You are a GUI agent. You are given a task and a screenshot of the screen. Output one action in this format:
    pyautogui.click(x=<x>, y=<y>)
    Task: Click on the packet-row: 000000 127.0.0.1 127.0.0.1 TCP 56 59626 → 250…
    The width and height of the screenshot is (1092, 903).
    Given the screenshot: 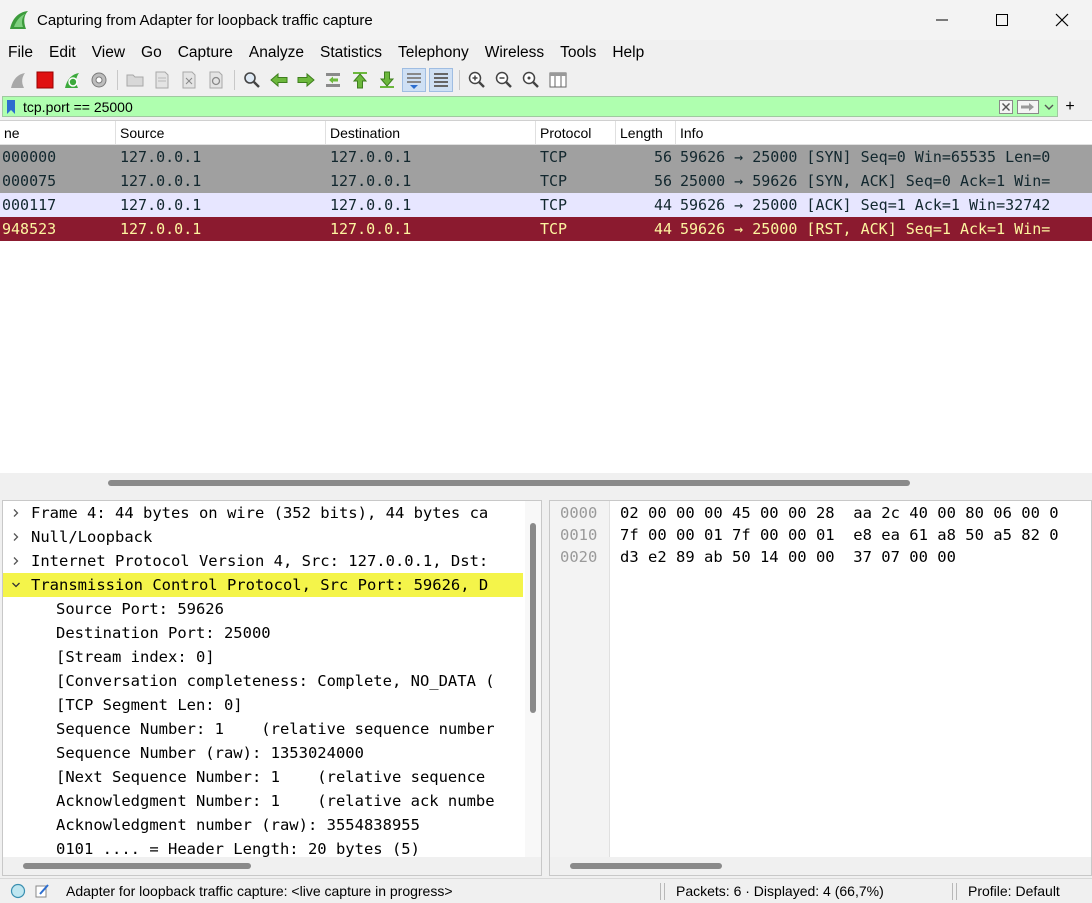 What is the action you would take?
    pyautogui.click(x=546, y=157)
    